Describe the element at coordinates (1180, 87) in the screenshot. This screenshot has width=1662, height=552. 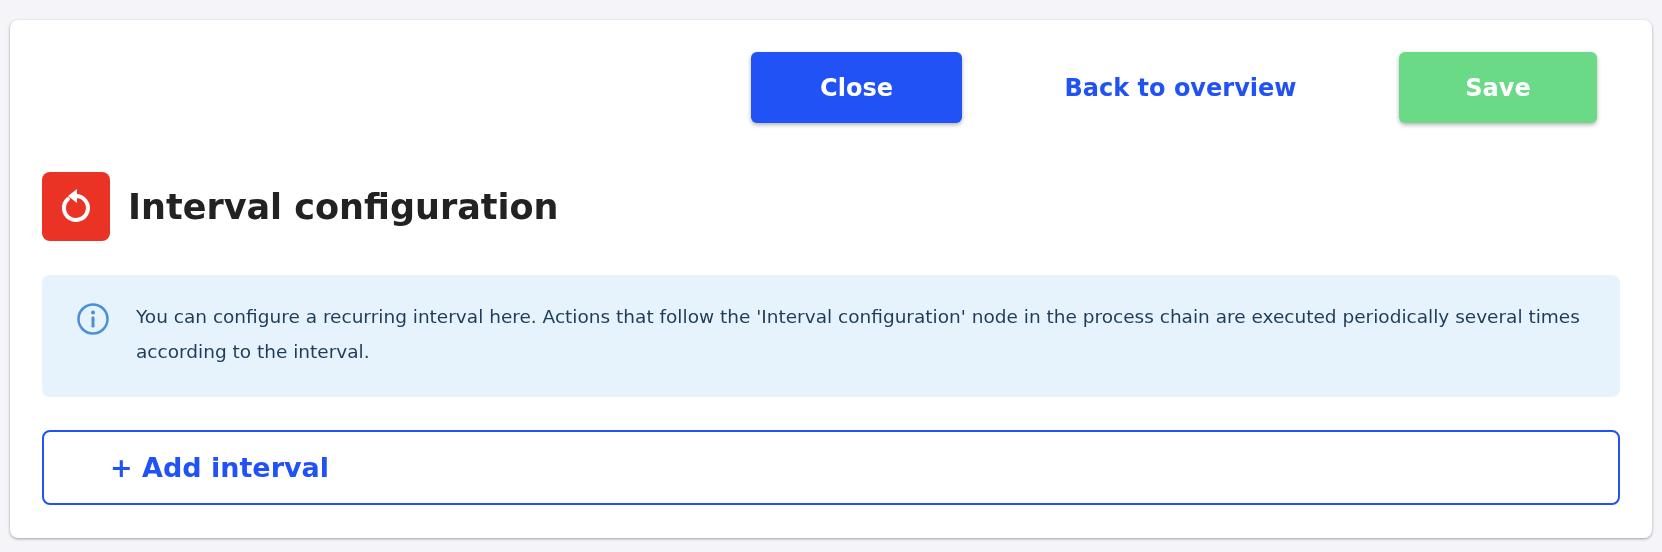
I see `back-link: Back to overview` at that location.